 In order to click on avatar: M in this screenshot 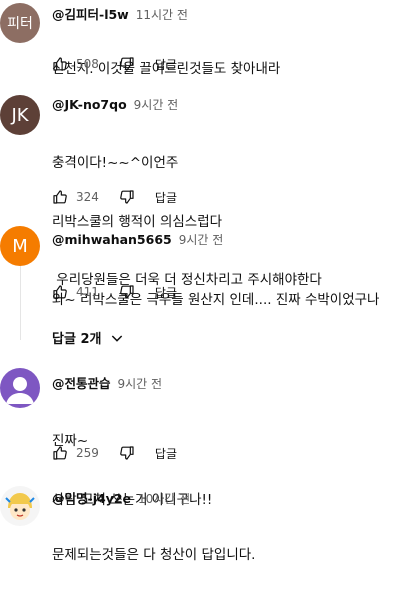, I will do `click(20, 246)`.